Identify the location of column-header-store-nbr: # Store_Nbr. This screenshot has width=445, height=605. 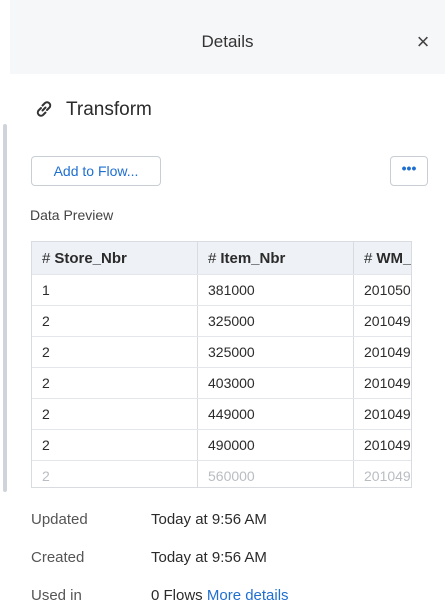
(115, 258).